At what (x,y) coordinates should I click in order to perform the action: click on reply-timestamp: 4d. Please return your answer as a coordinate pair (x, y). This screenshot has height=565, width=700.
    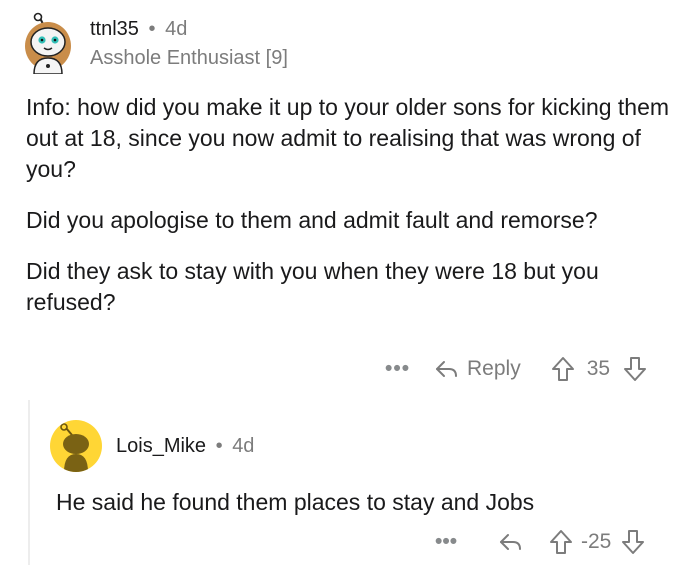
    Looking at the image, I should click on (243, 446).